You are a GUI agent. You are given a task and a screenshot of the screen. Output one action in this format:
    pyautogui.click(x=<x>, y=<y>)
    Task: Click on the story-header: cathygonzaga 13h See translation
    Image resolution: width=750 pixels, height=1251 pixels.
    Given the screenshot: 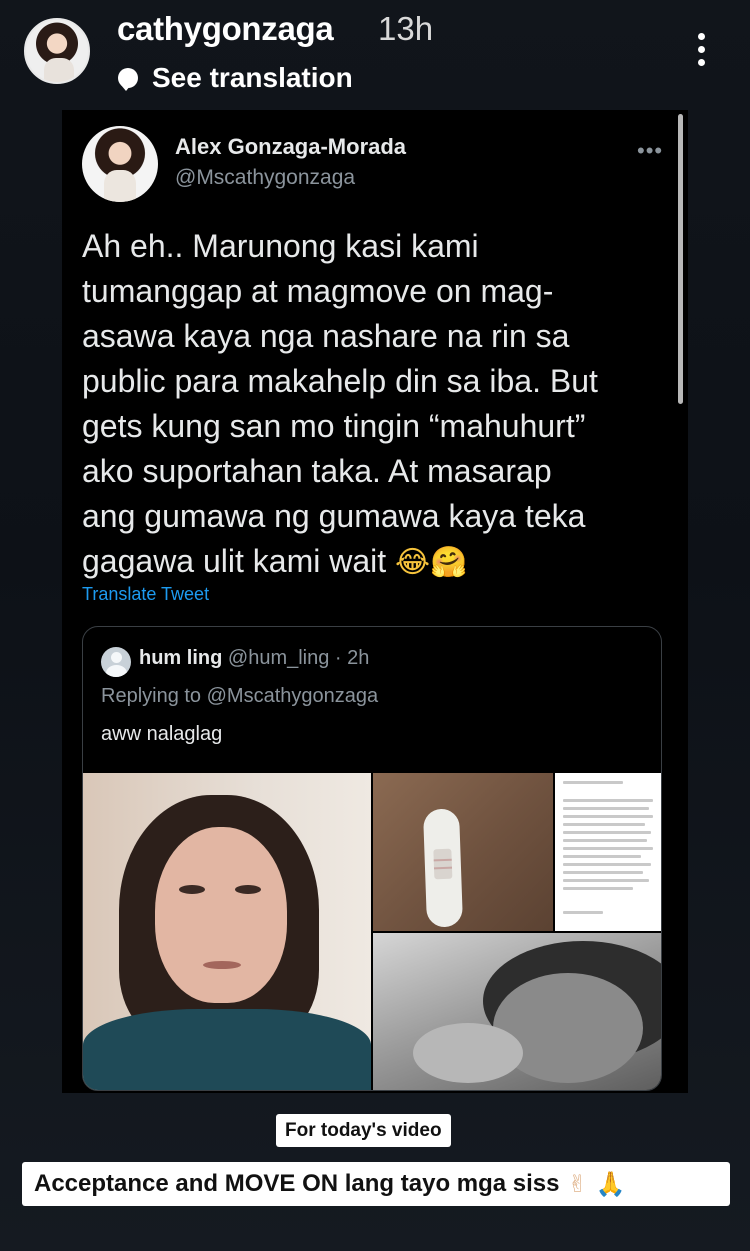 What is the action you would take?
    pyautogui.click(x=375, y=50)
    